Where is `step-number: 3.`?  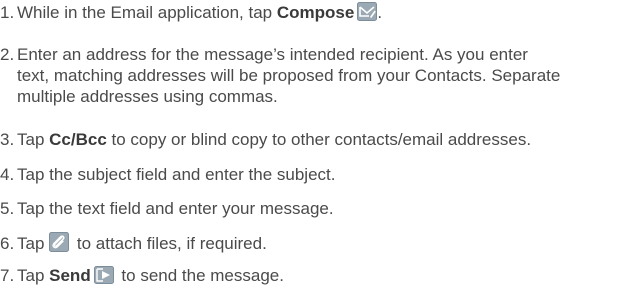
step-number: 3. is located at coordinates (7, 139).